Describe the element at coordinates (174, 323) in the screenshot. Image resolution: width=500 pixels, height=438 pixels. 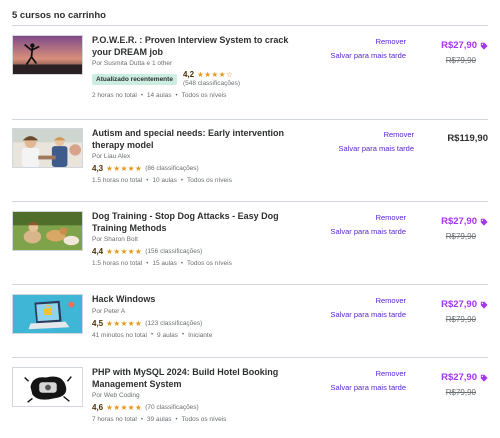
I see `review-count: (123 classificações)` at that location.